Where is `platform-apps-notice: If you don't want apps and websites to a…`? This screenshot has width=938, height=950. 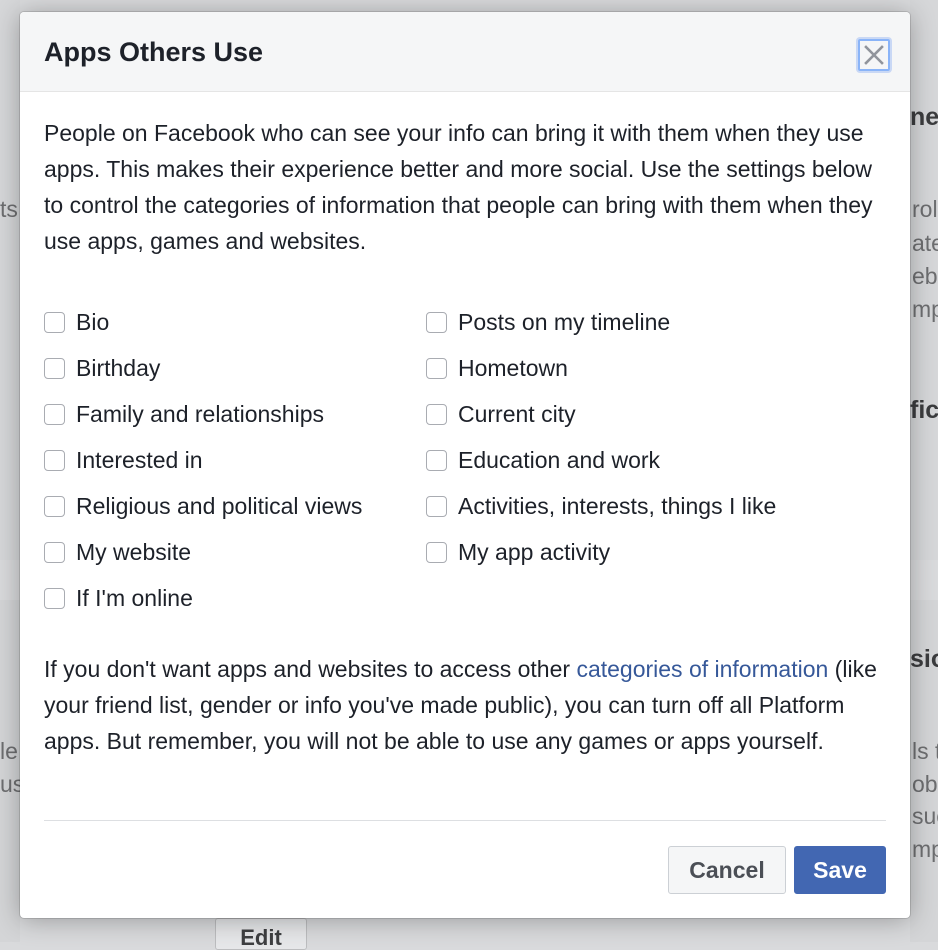
platform-apps-notice: If you don't want apps and websites to a… is located at coordinates (469, 705).